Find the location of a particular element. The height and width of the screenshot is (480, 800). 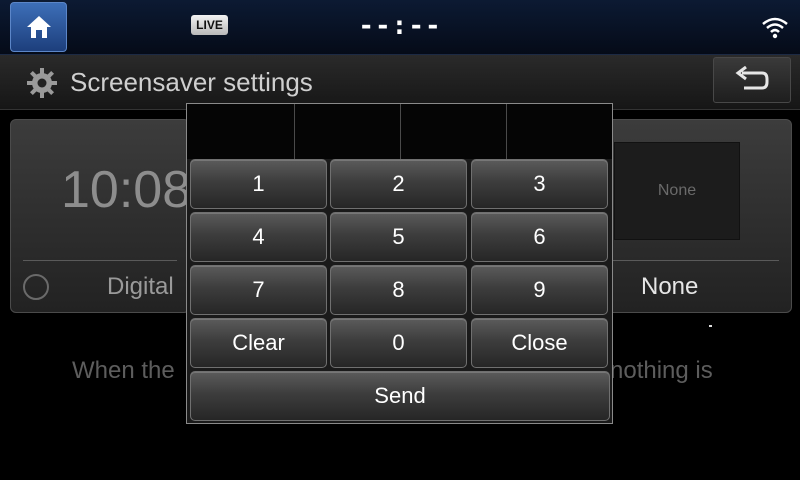

live-badge: LIVE is located at coordinates (209, 25).